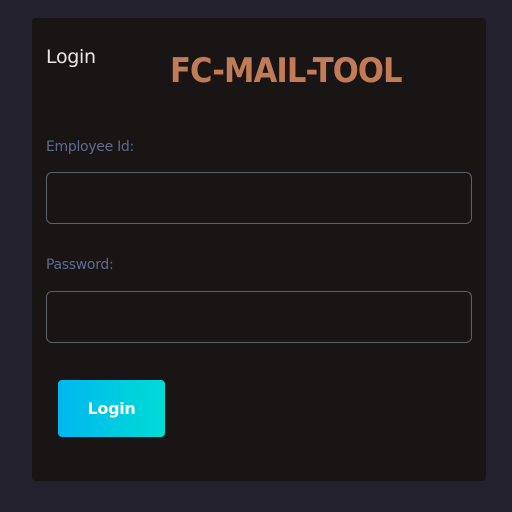 Image resolution: width=512 pixels, height=512 pixels. Describe the element at coordinates (71, 57) in the screenshot. I see `login-title: Login` at that location.